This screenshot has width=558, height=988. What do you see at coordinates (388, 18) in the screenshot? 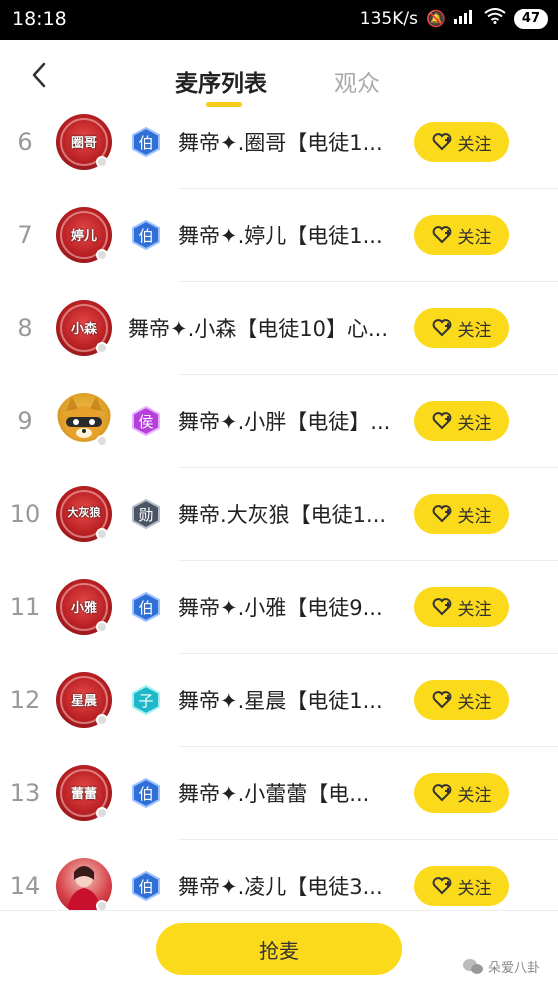
I see `network-speed: 135K/s` at bounding box center [388, 18].